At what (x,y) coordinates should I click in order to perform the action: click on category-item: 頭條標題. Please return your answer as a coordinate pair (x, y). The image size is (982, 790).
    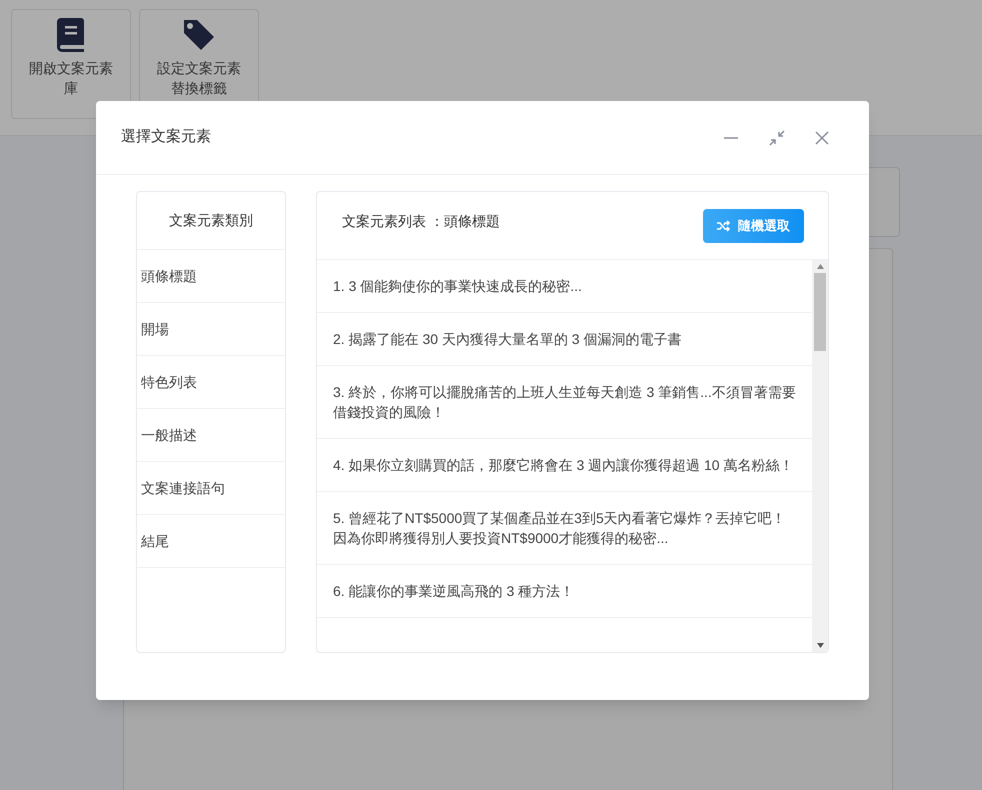
    Looking at the image, I should click on (211, 276).